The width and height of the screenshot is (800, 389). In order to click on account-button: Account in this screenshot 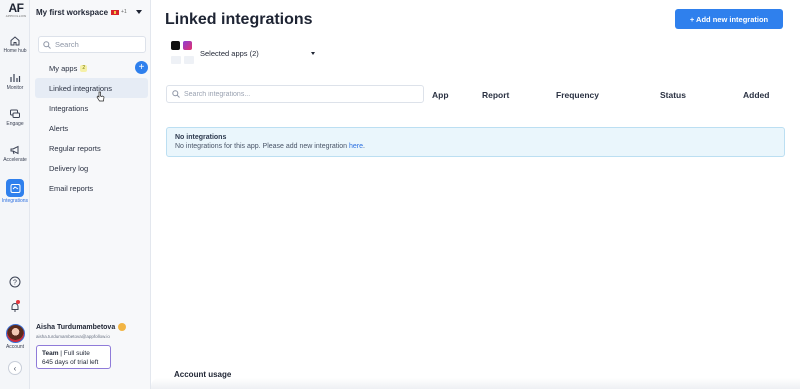, I will do `click(15, 337)`.